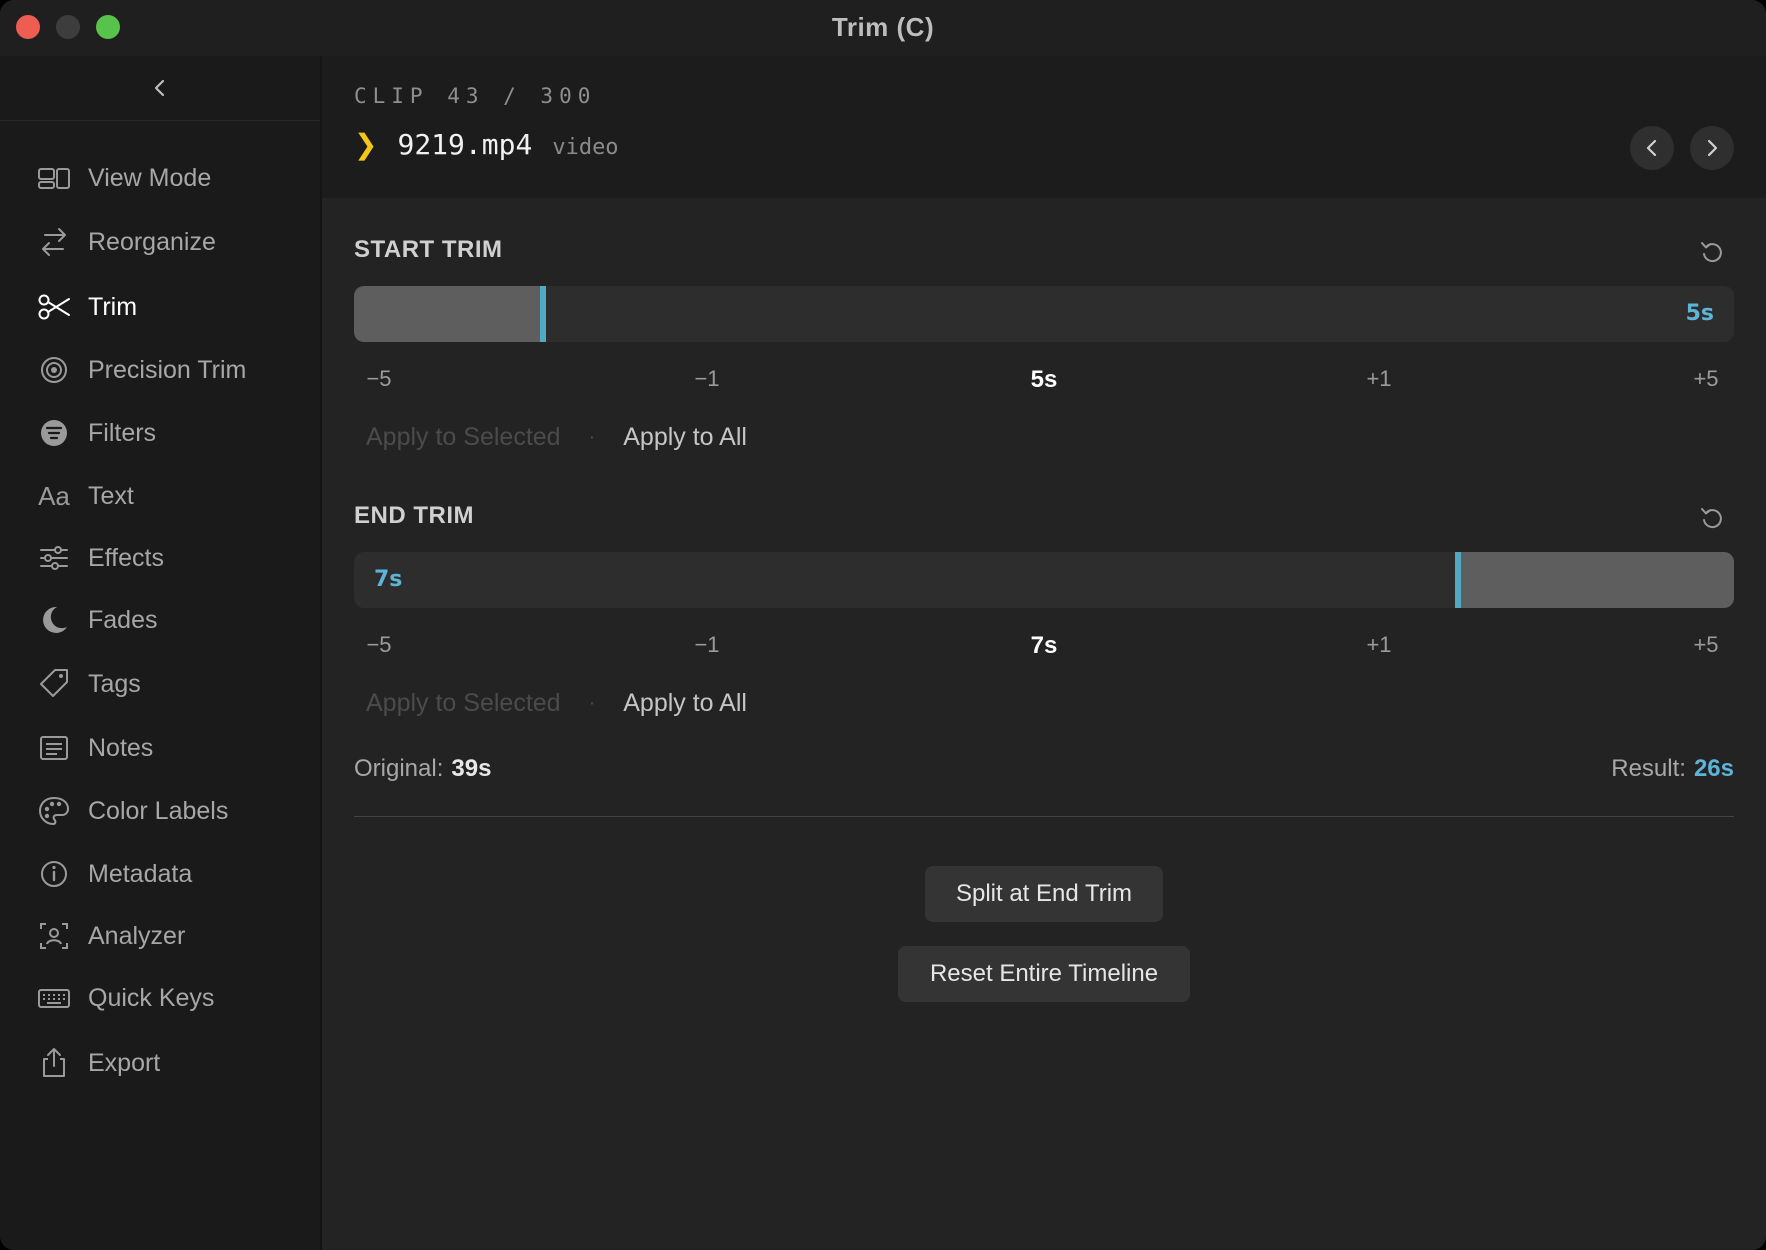 The height and width of the screenshot is (1250, 1766). Describe the element at coordinates (150, 177) in the screenshot. I see `sidebar-item-label: View Mode` at that location.